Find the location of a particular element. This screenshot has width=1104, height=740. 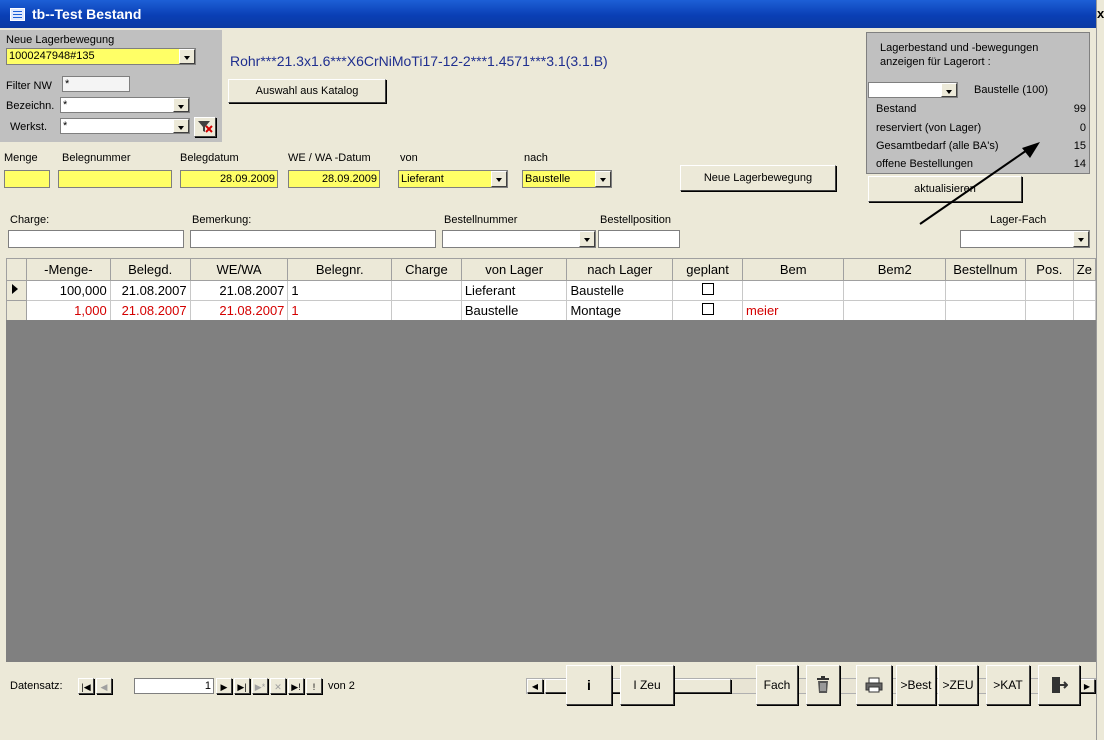

row-selector-header is located at coordinates (16, 269).